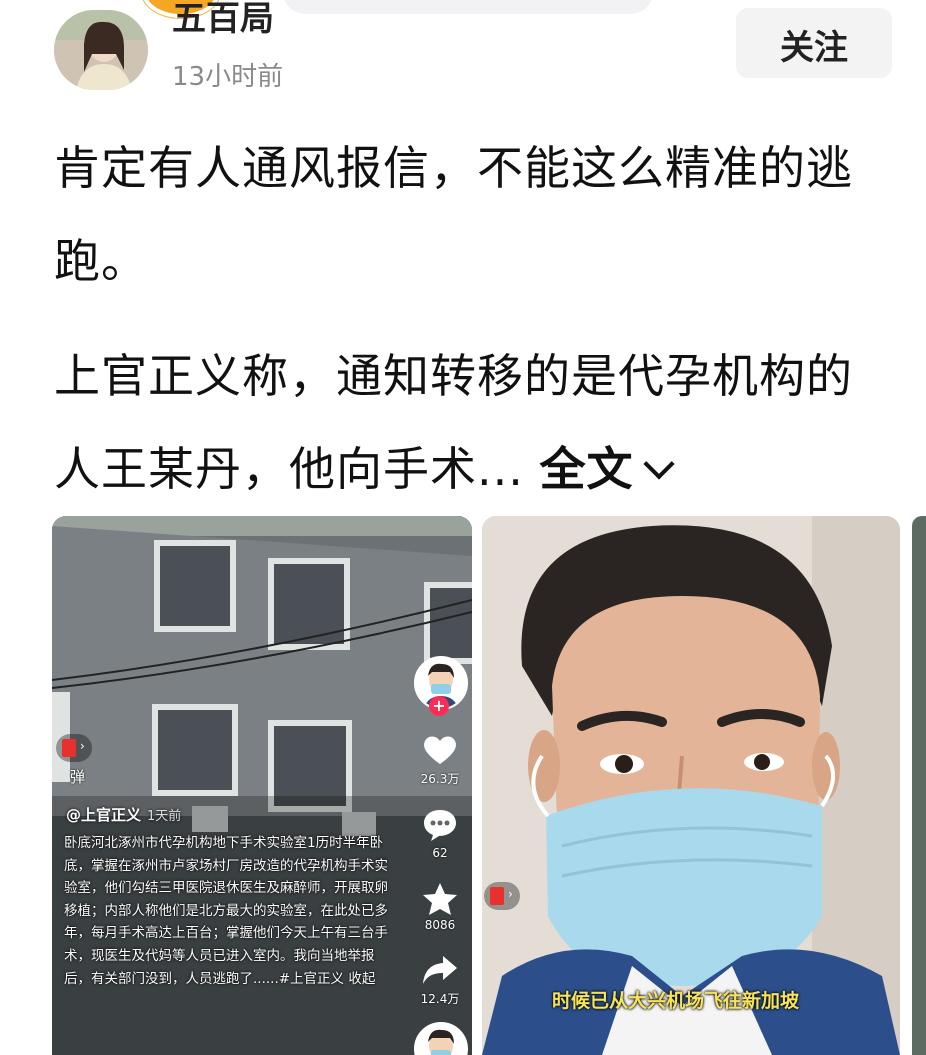 The image size is (926, 1055). Describe the element at coordinates (101, 50) in the screenshot. I see `avatar` at that location.